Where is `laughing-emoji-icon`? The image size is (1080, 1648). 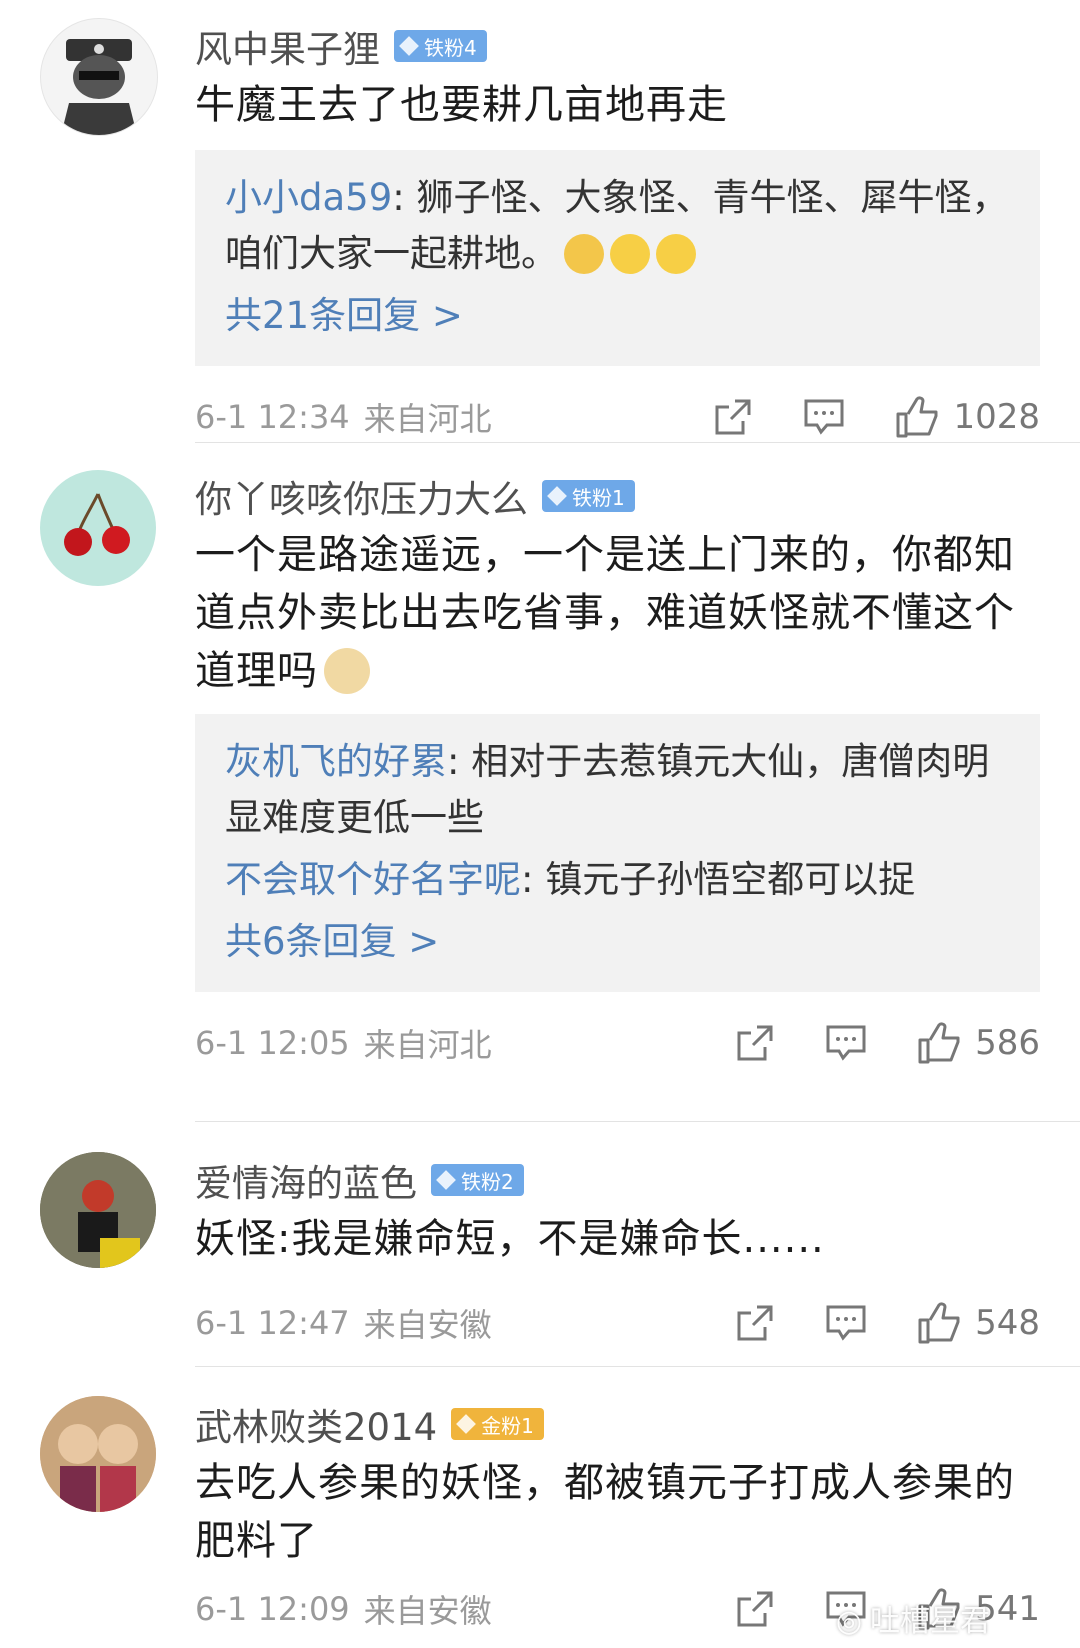
laughing-emoji-icon is located at coordinates (676, 254).